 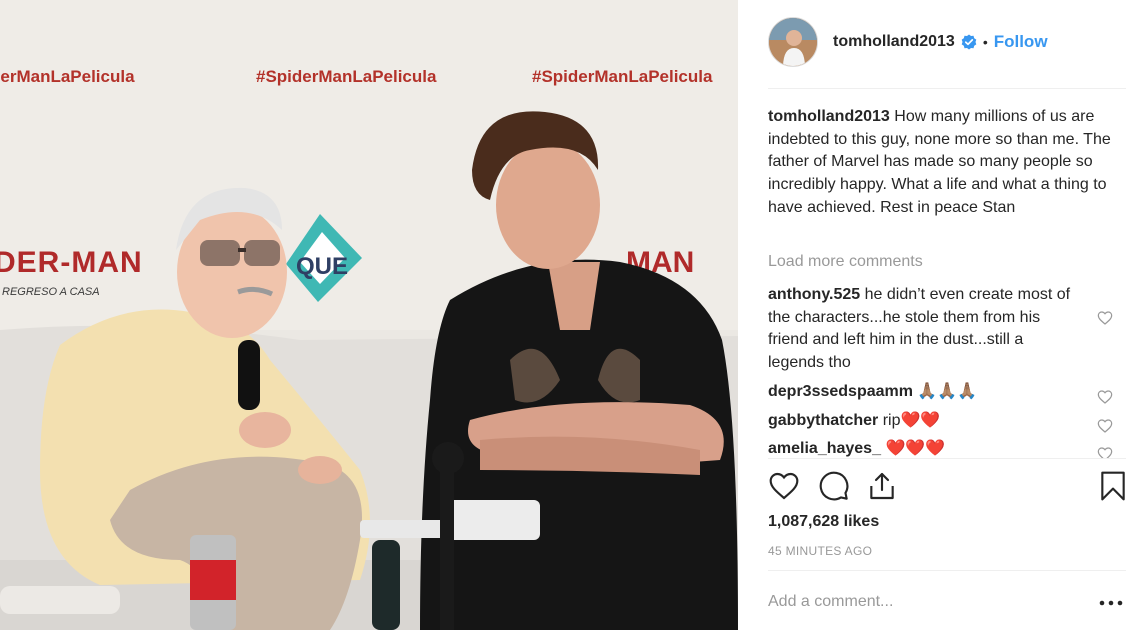 What do you see at coordinates (322, 266) in the screenshot?
I see `svg-text: QUE` at bounding box center [322, 266].